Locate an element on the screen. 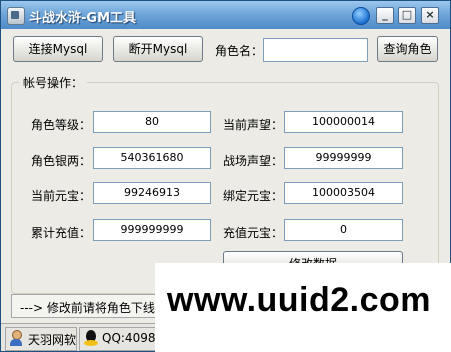 This screenshot has width=451, height=352. connect-mysql-button: 连接Mysql is located at coordinates (58, 49).